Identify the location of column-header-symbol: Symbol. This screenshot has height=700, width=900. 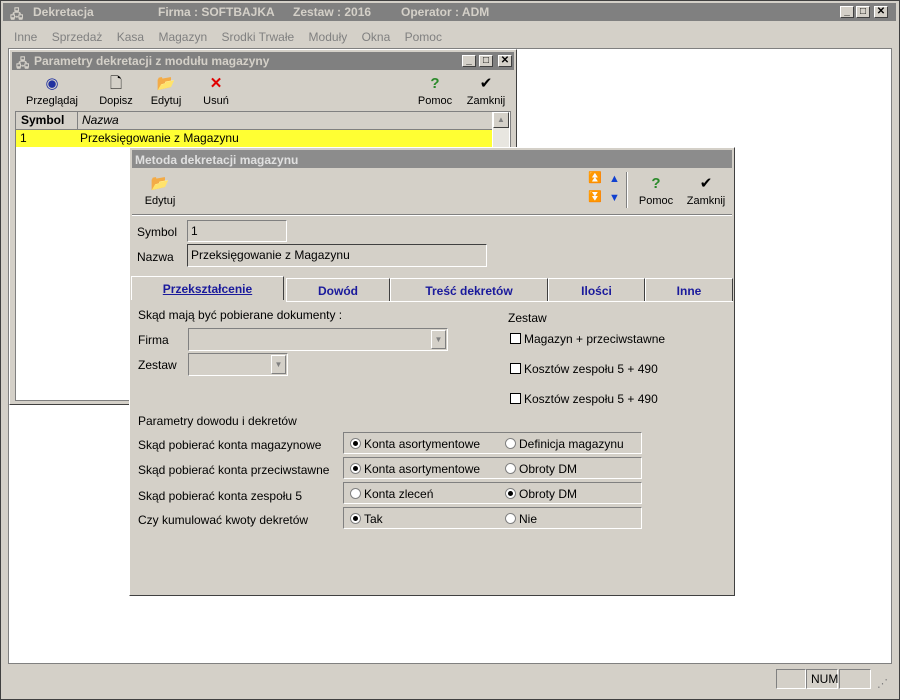
(42, 120).